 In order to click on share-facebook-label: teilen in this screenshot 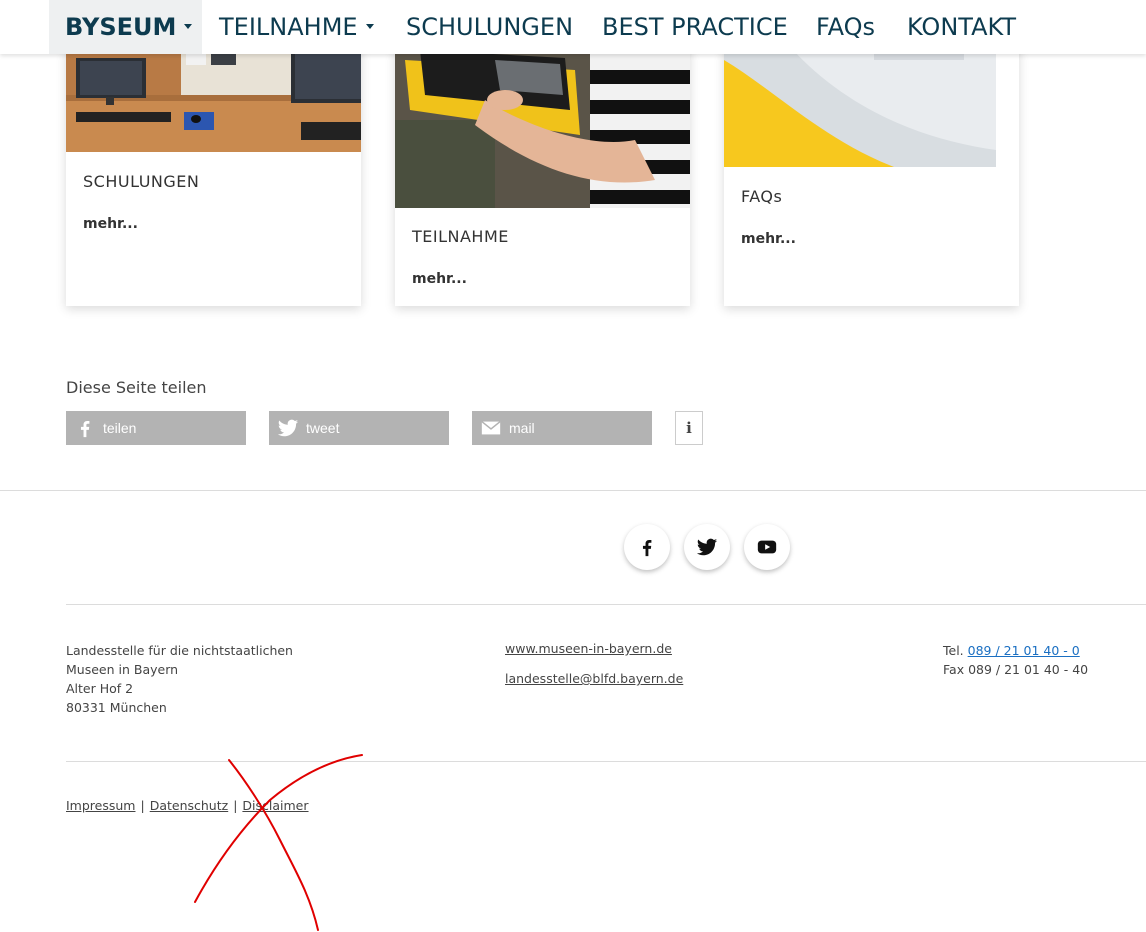, I will do `click(120, 428)`.